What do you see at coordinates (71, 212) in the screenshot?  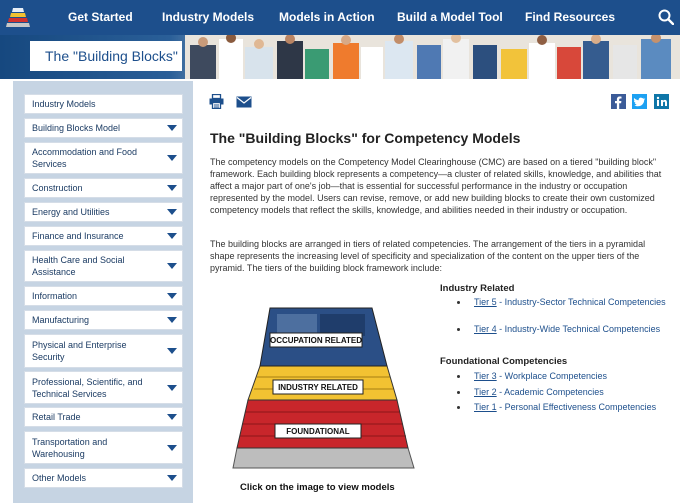 I see `sidebar-item-label: Energy and Utilities` at bounding box center [71, 212].